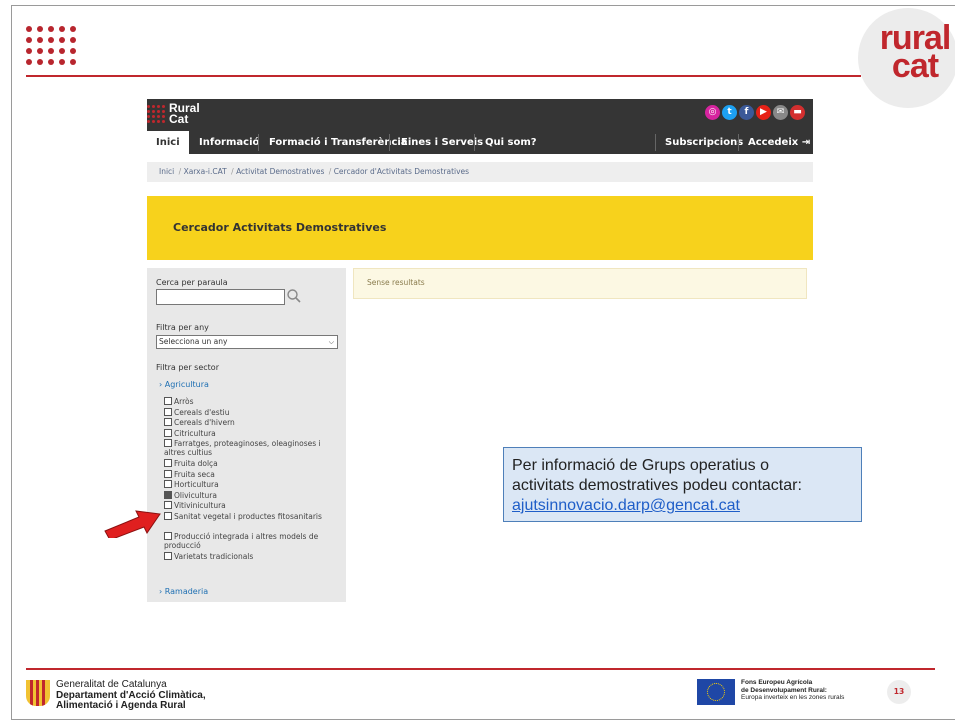  Describe the element at coordinates (806, 142) in the screenshot. I see `login-icon: ⇥` at that location.